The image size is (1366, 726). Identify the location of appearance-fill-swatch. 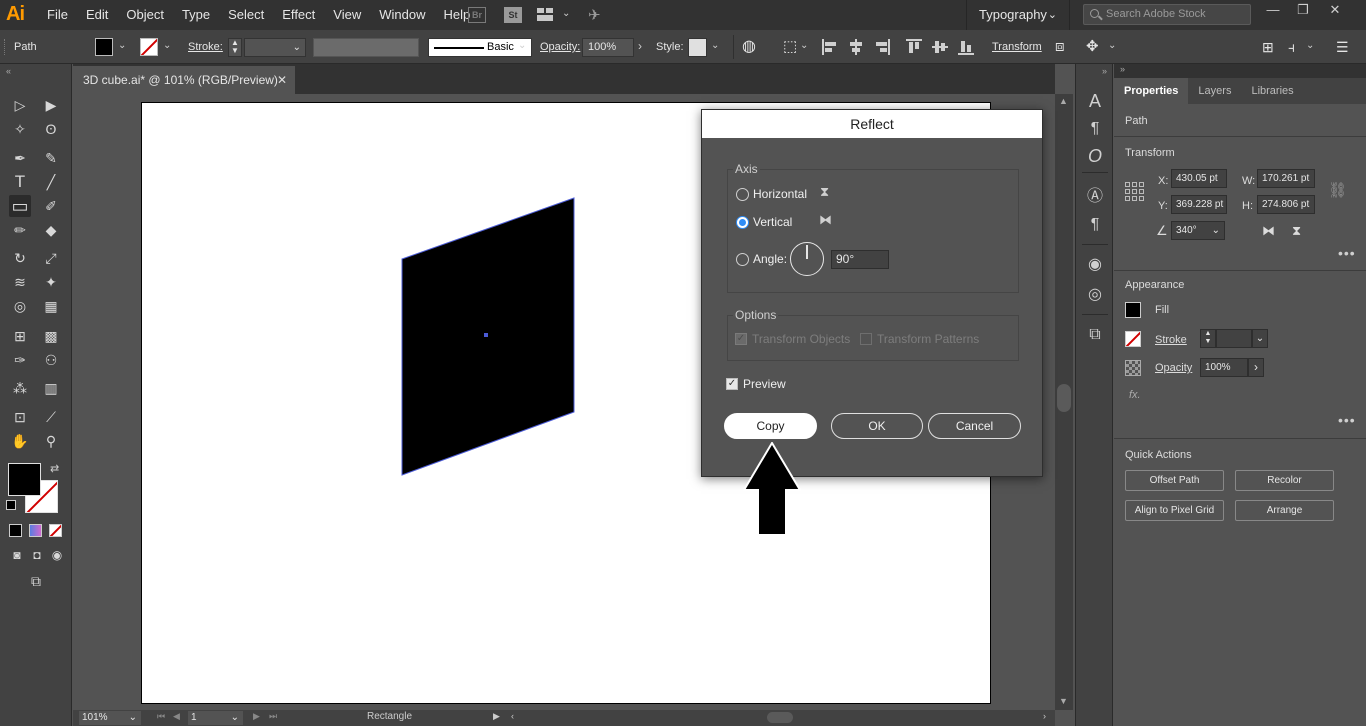
(1133, 310).